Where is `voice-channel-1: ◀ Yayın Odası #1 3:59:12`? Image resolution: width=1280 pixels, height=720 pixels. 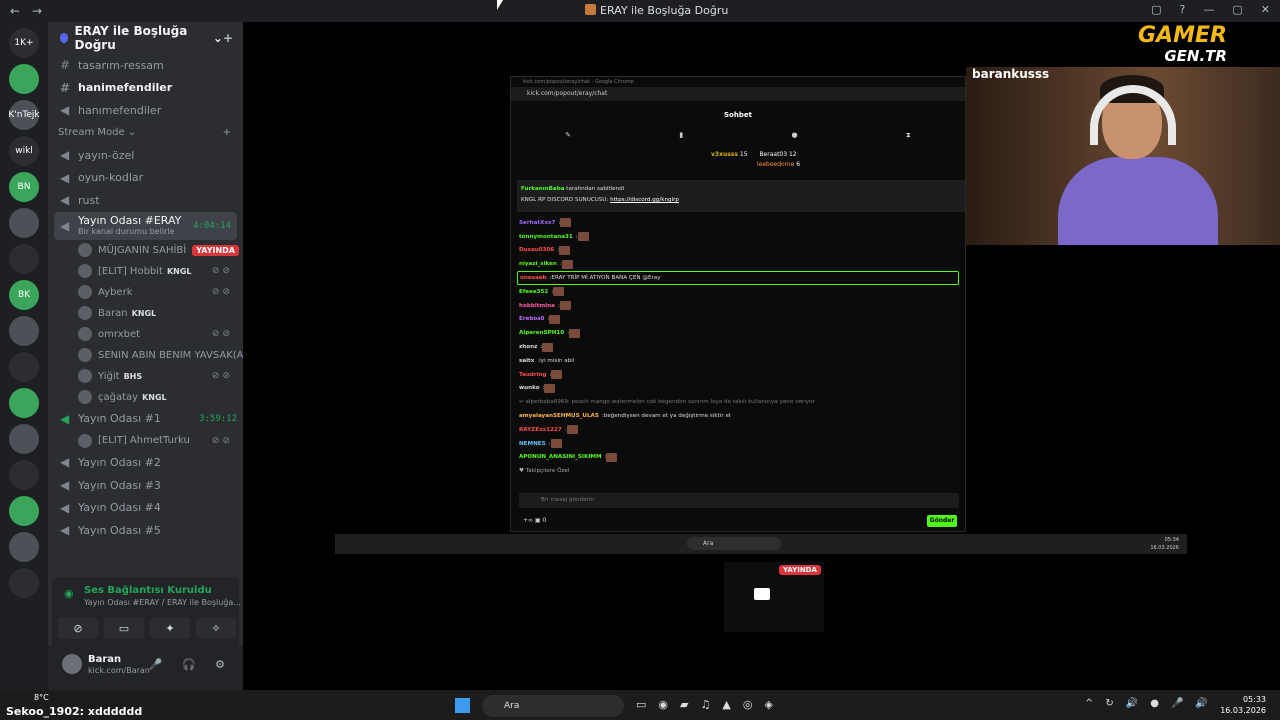 voice-channel-1: ◀ Yayın Odası #1 3:59:12 is located at coordinates (145, 419).